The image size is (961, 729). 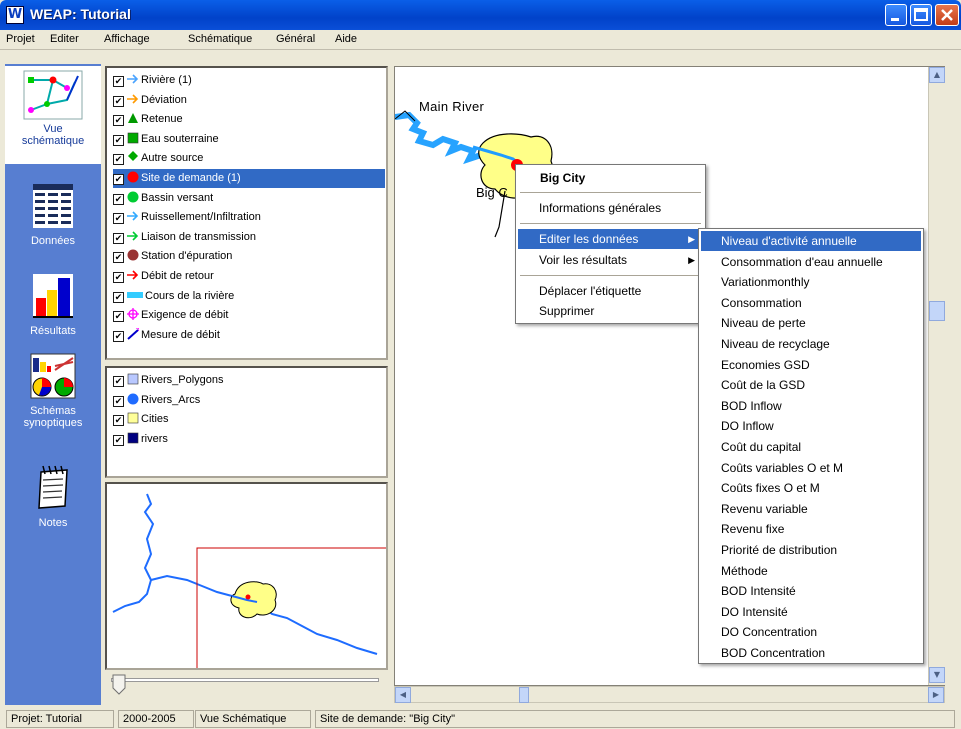 I want to click on title-bar: W WEAP: Tutorial, so click(x=480, y=15).